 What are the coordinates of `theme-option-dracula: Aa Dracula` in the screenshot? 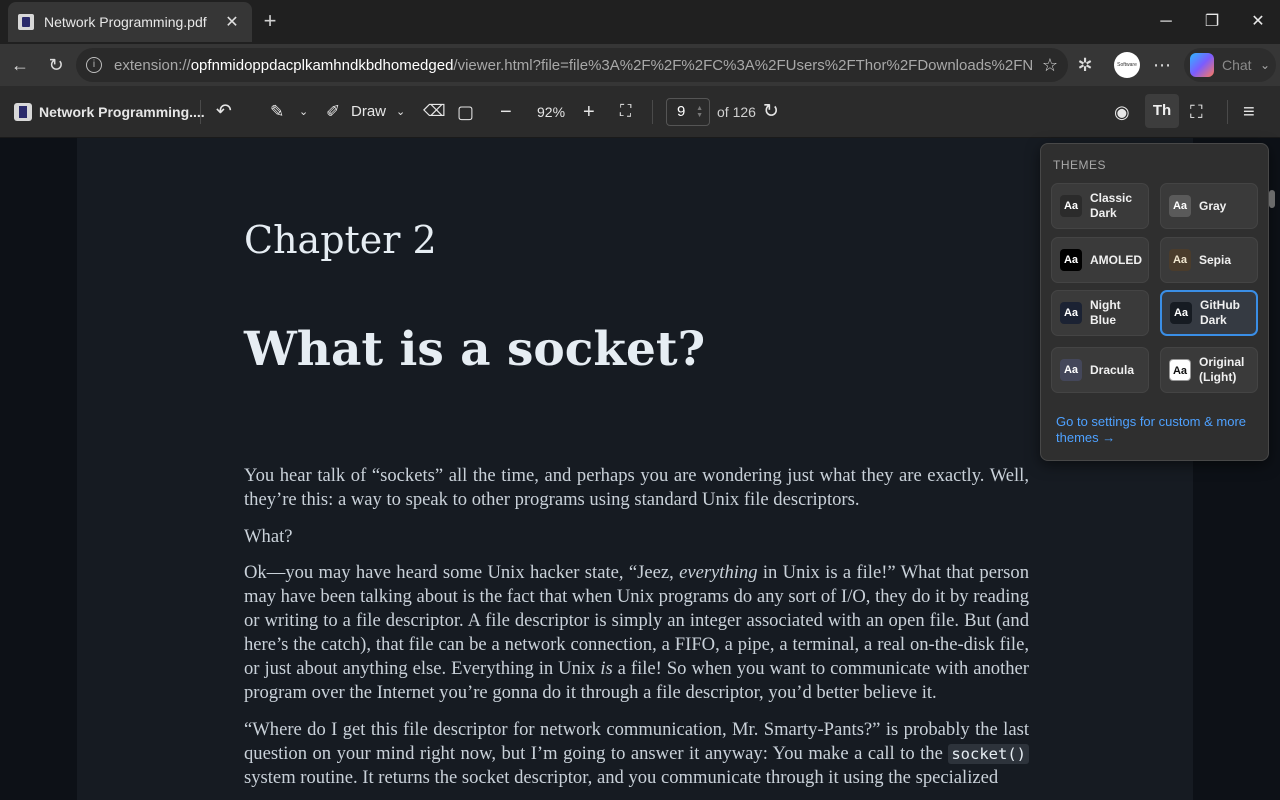 It's located at (1100, 370).